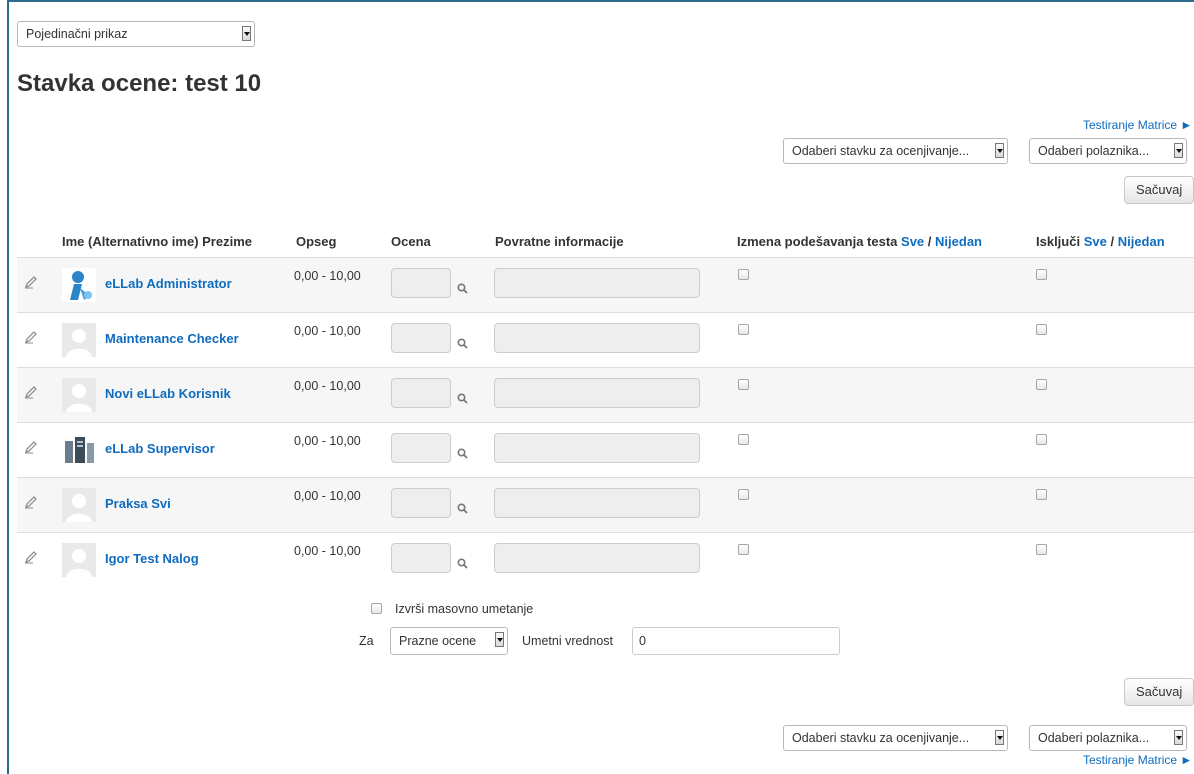  I want to click on supervisor-avatar, so click(79, 450).